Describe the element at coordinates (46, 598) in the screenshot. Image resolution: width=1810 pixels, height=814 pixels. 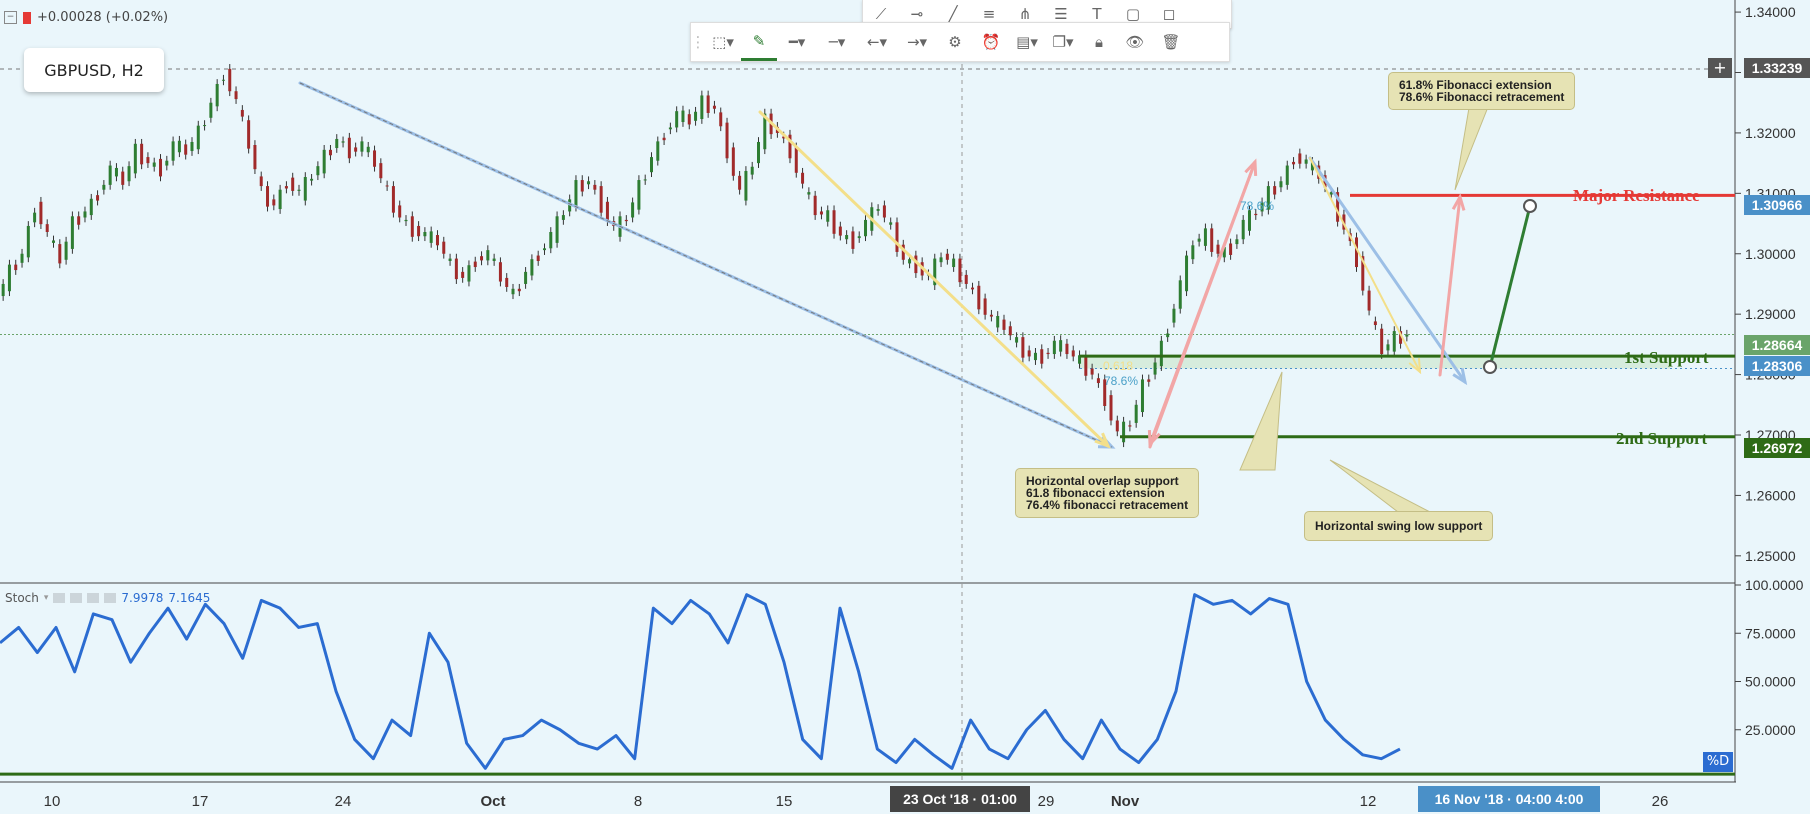
I see `stoch-dropdown-icon: ▾` at that location.